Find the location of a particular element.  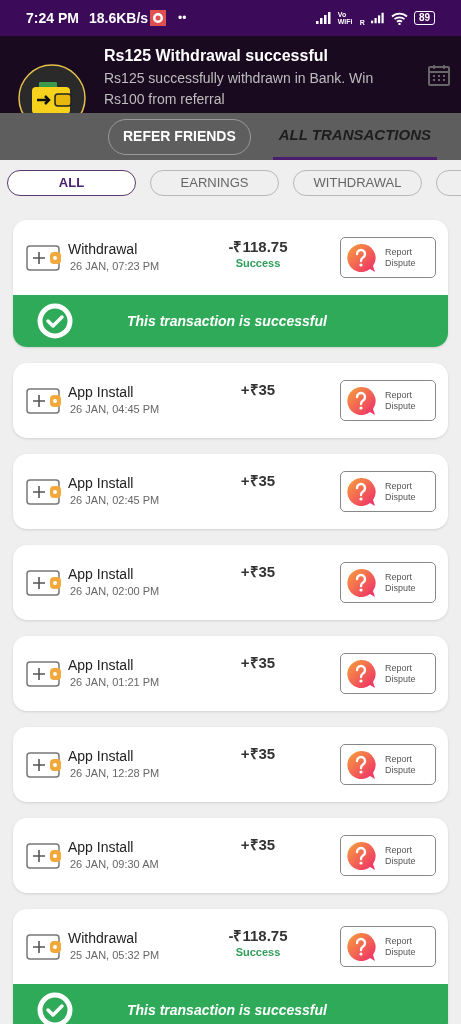

notification-body: Rs125 successfully withdrawn in Bank. Win Rs100 from referral is located at coordinates (239, 89).